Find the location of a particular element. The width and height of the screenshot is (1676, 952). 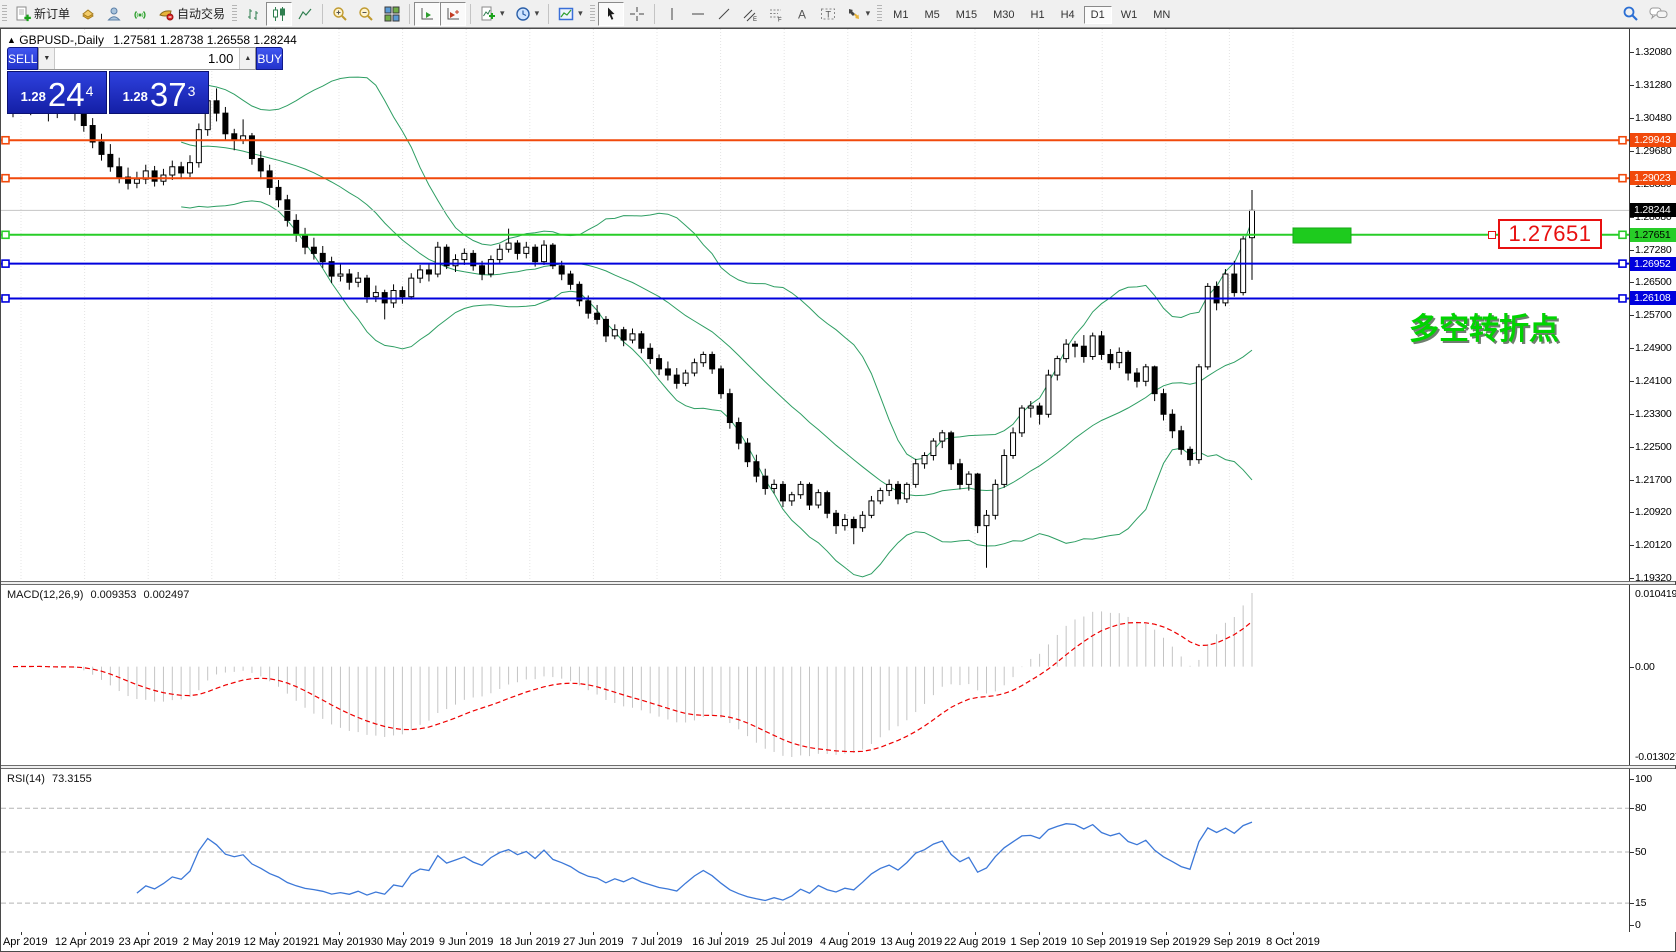

horizontal-line-button is located at coordinates (698, 14).